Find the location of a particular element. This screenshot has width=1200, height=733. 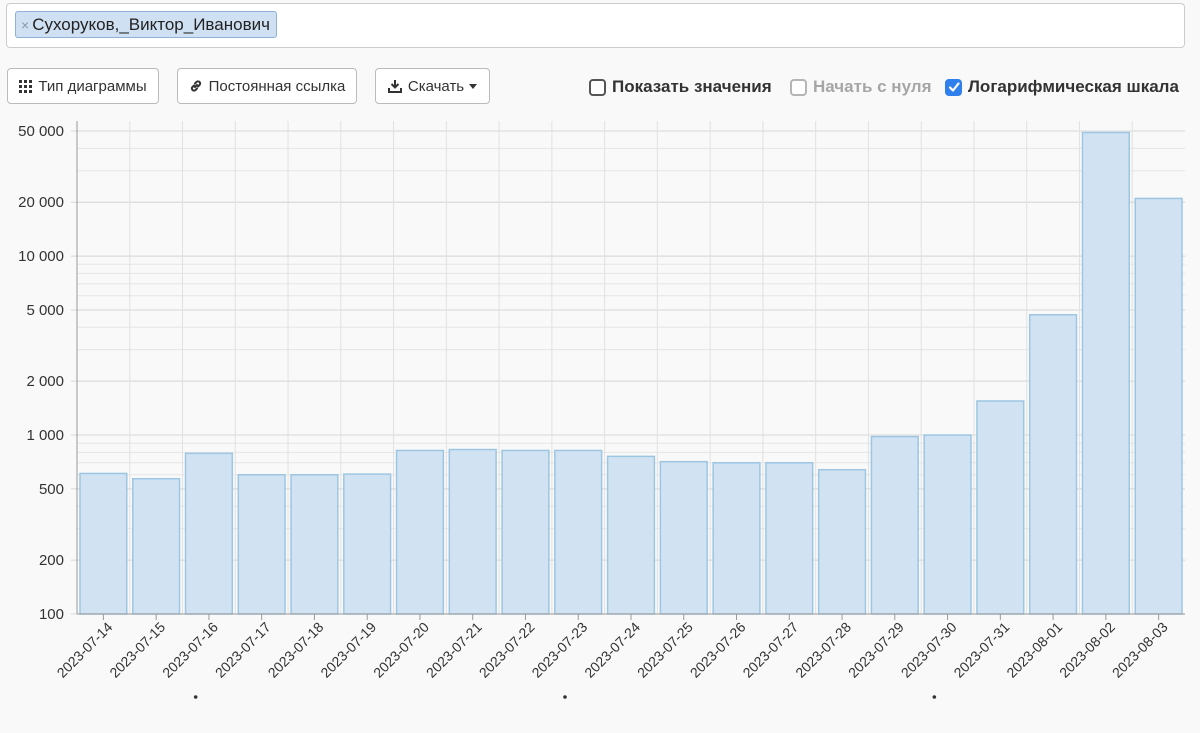

article-tag: × Сухоруков,_Виктор_Иванович is located at coordinates (146, 24).